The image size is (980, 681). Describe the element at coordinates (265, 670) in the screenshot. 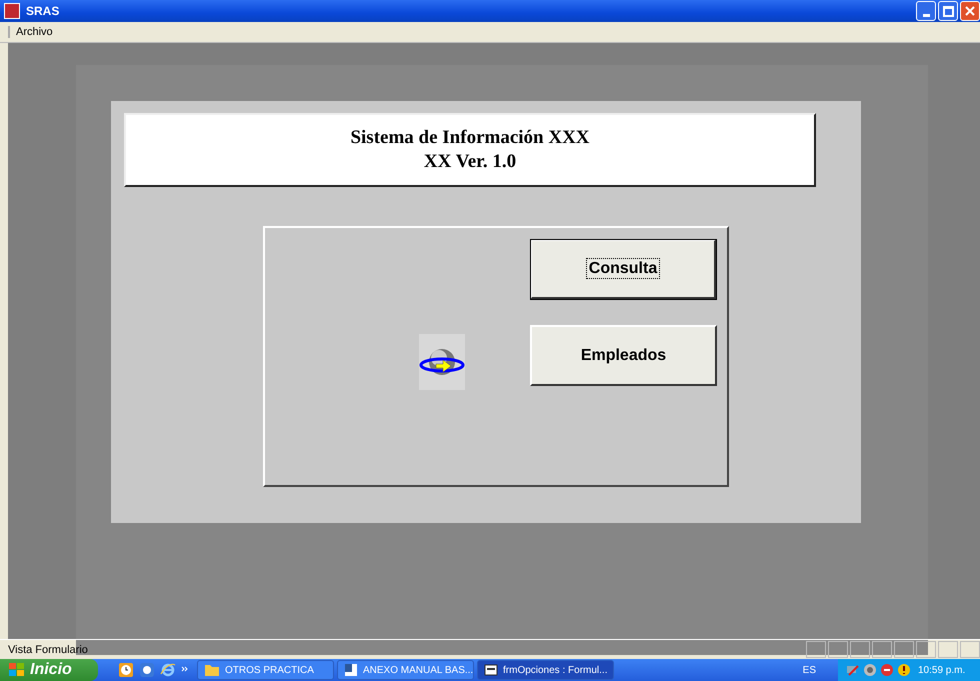

I see `taskbar-button: OTROS PRACTICA` at that location.